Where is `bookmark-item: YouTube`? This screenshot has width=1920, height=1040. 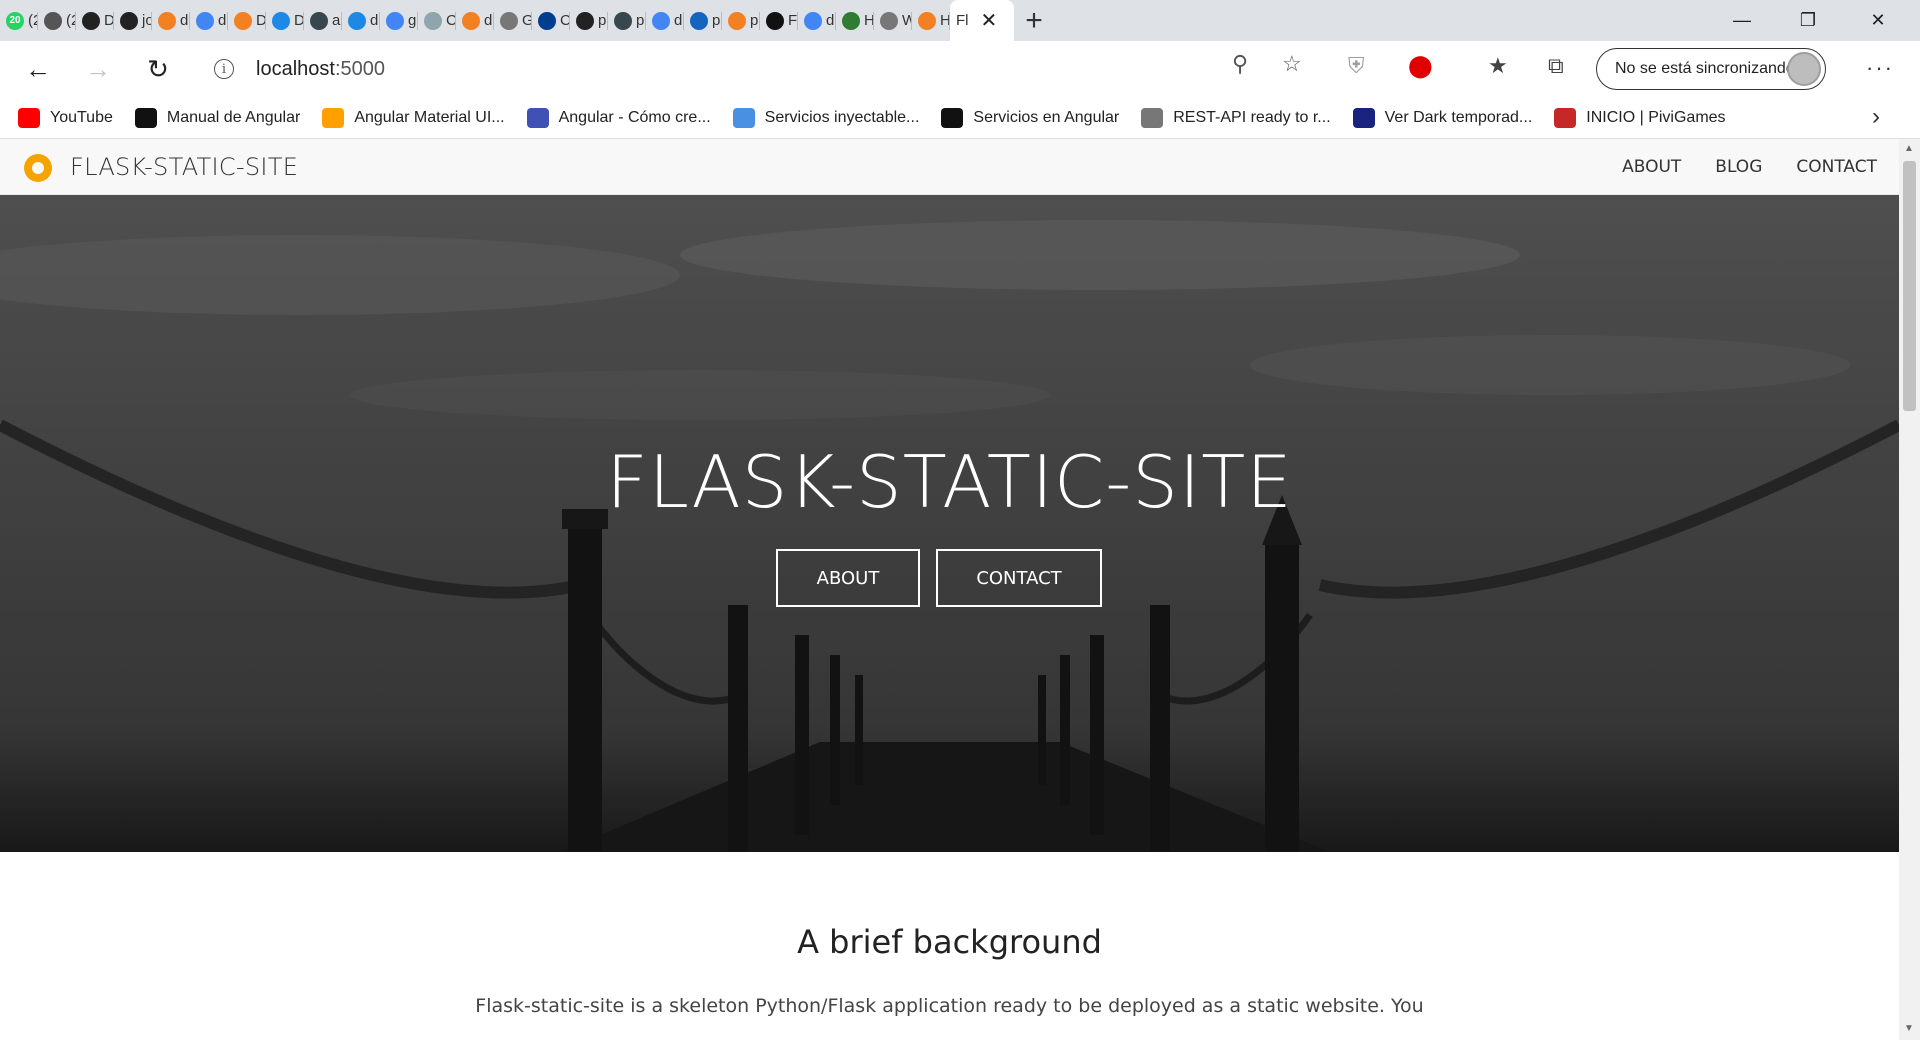
bookmark-item: YouTube is located at coordinates (65, 117).